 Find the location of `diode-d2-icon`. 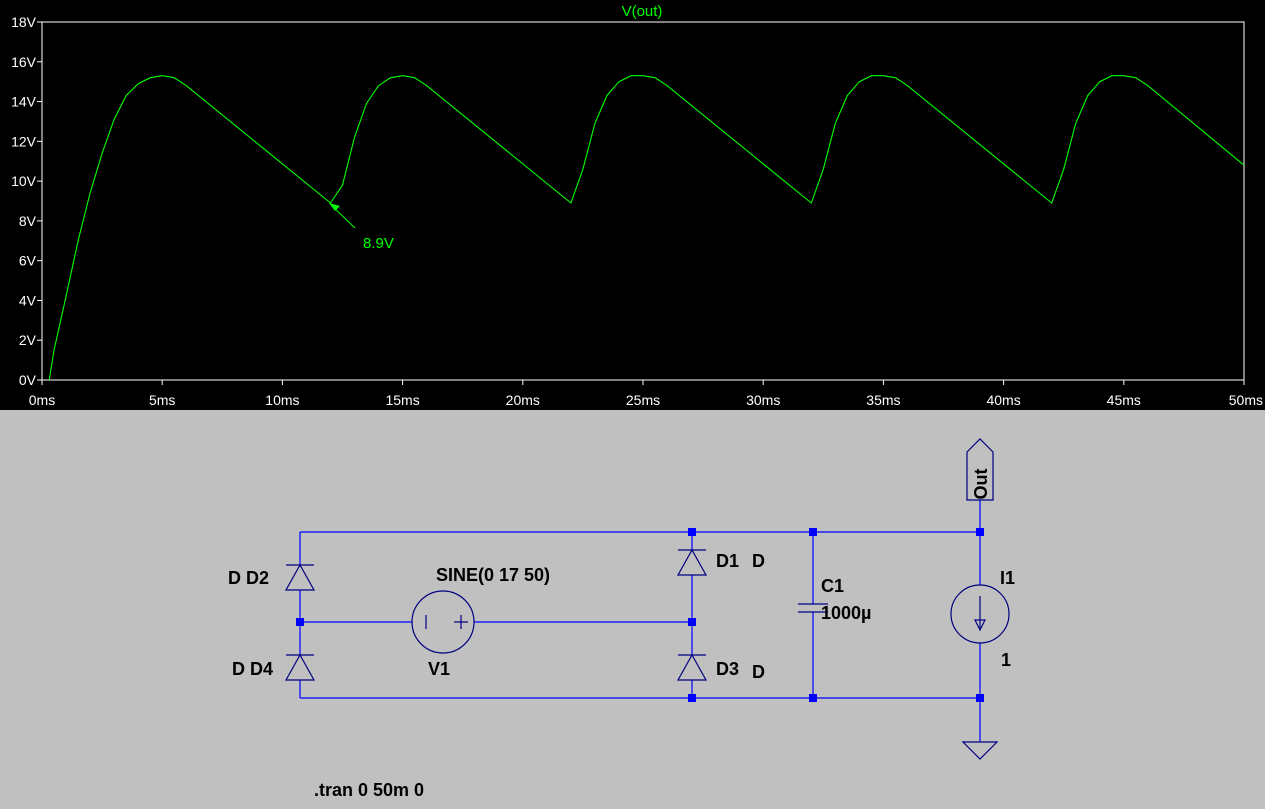

diode-d2-icon is located at coordinates (300, 577).